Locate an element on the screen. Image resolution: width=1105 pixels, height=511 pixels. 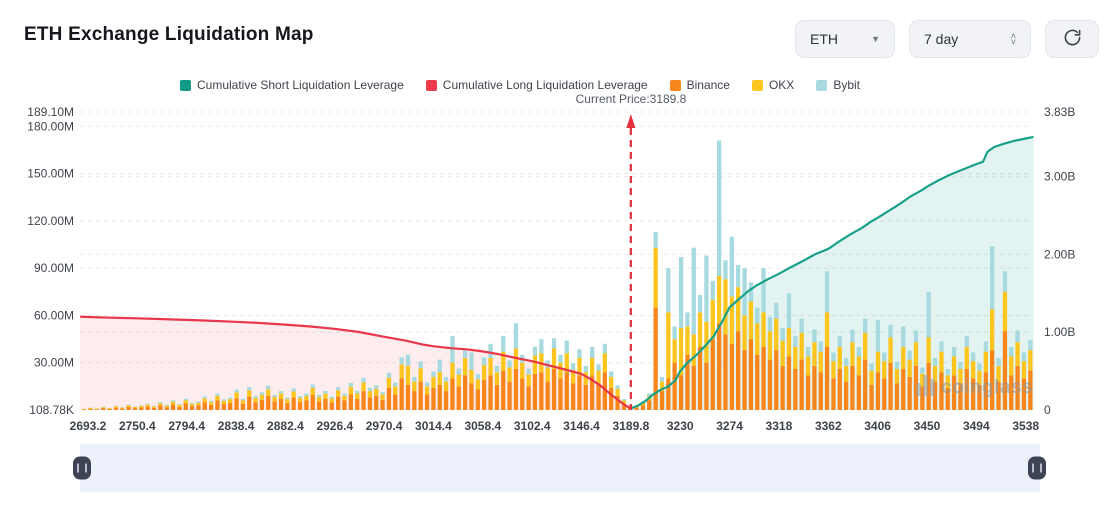
svg-text: 150.00M is located at coordinates (50, 174).